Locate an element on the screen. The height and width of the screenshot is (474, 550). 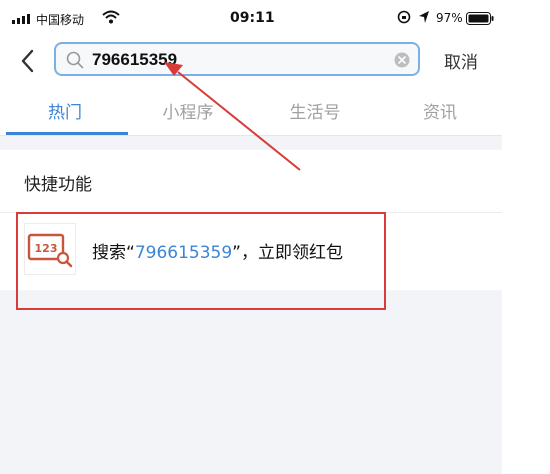
wifi-icon is located at coordinates (111, 17).